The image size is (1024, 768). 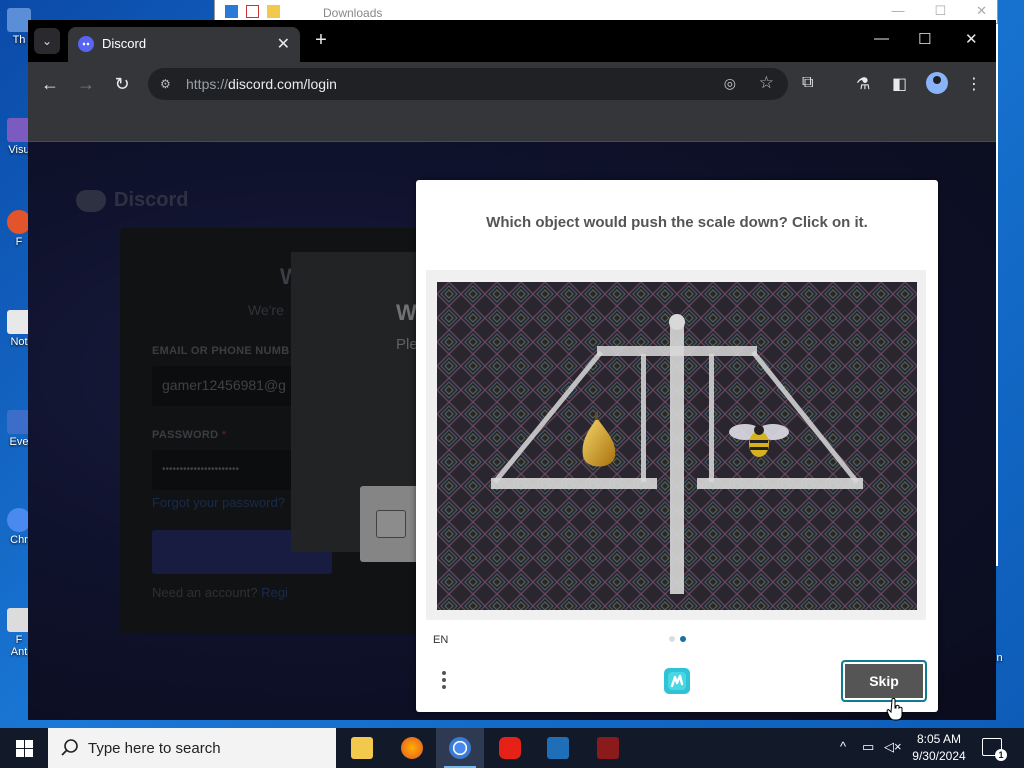 What do you see at coordinates (86, 44) in the screenshot?
I see `discord-favicon-icon` at bounding box center [86, 44].